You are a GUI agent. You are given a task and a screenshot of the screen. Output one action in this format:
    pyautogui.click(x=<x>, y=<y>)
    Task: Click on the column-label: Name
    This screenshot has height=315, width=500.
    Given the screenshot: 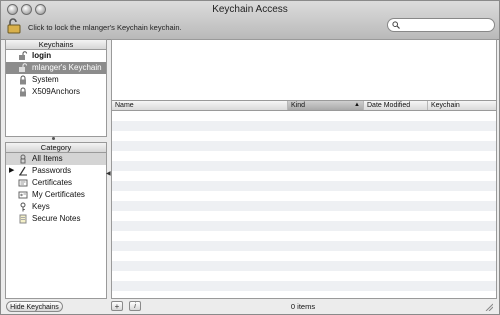 What is the action you would take?
    pyautogui.click(x=124, y=105)
    